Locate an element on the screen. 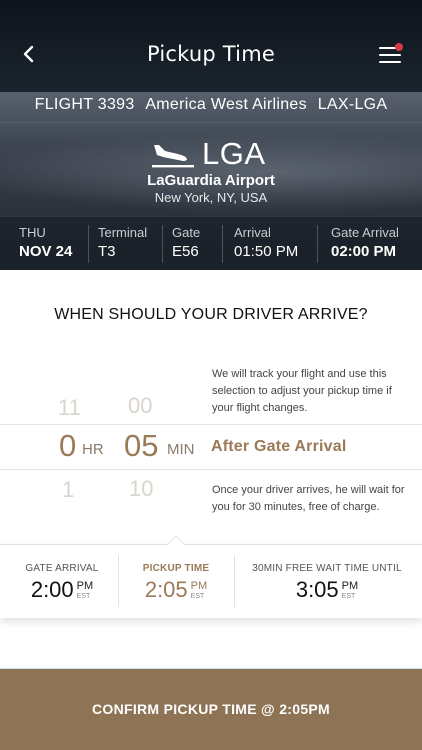  minutes-unit: MIN is located at coordinates (181, 449).